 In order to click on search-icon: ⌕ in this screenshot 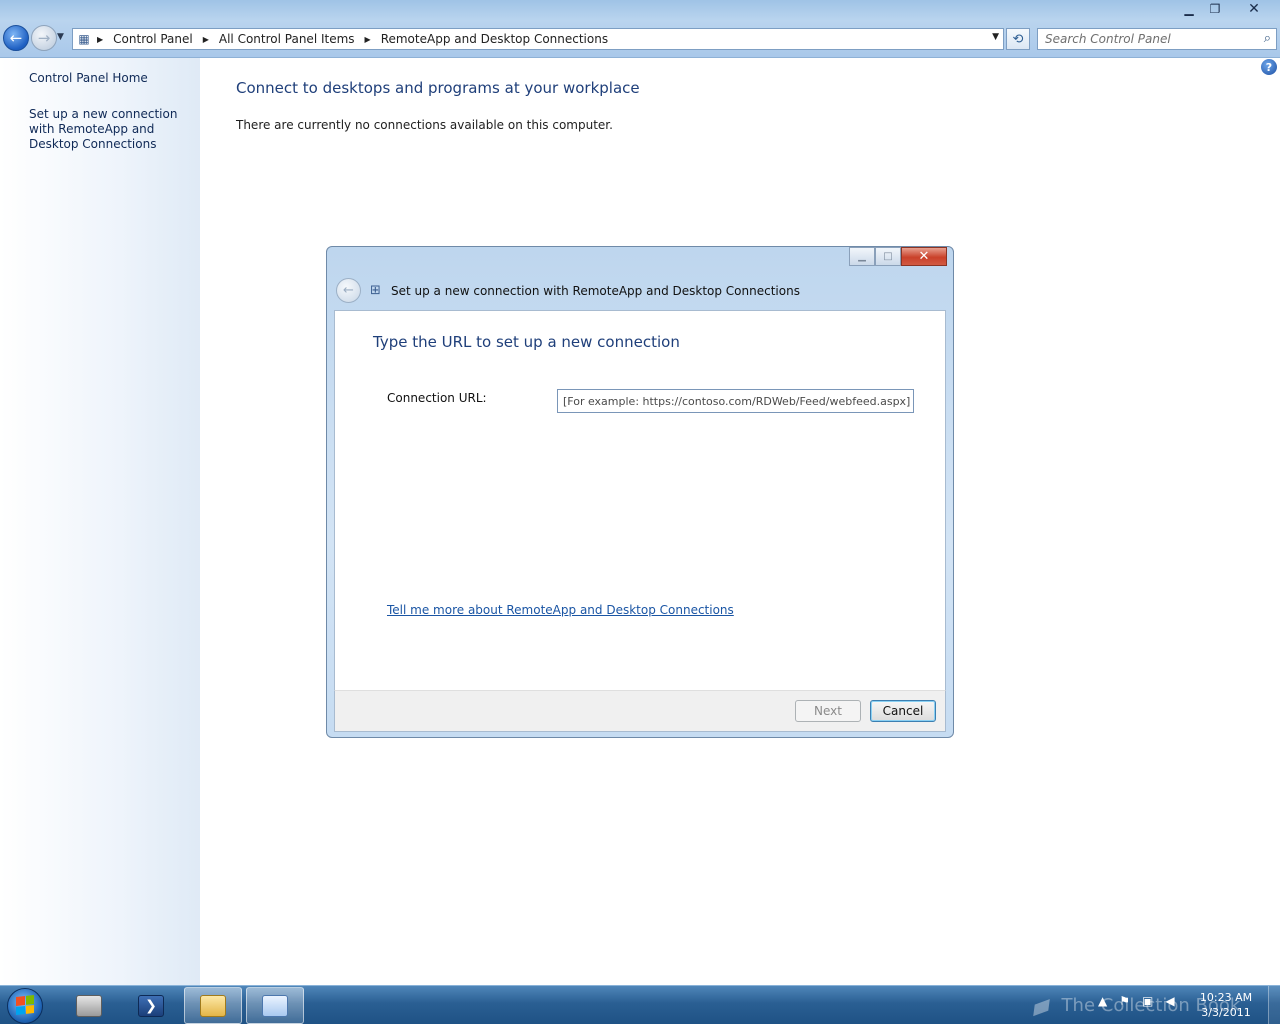, I will do `click(1267, 38)`.